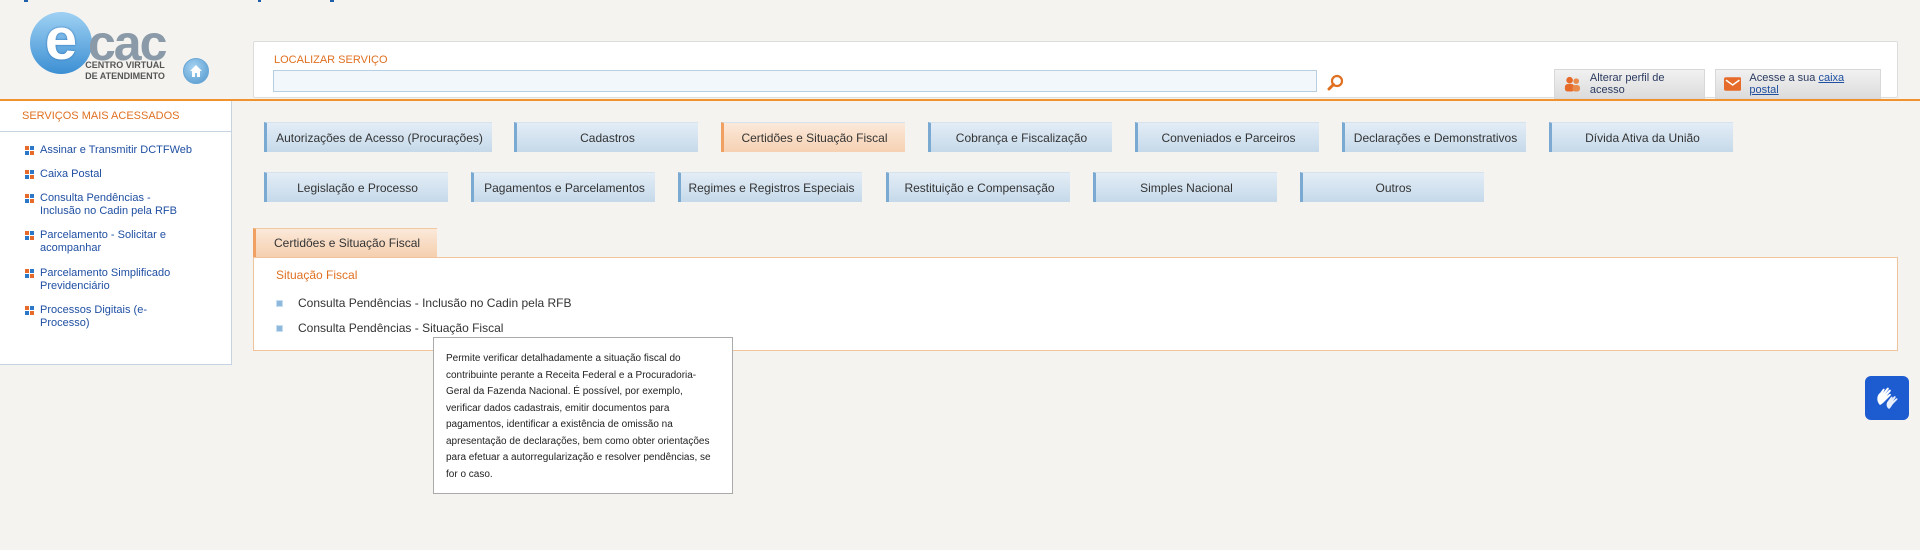  I want to click on sidebar-divider, so click(116, 131).